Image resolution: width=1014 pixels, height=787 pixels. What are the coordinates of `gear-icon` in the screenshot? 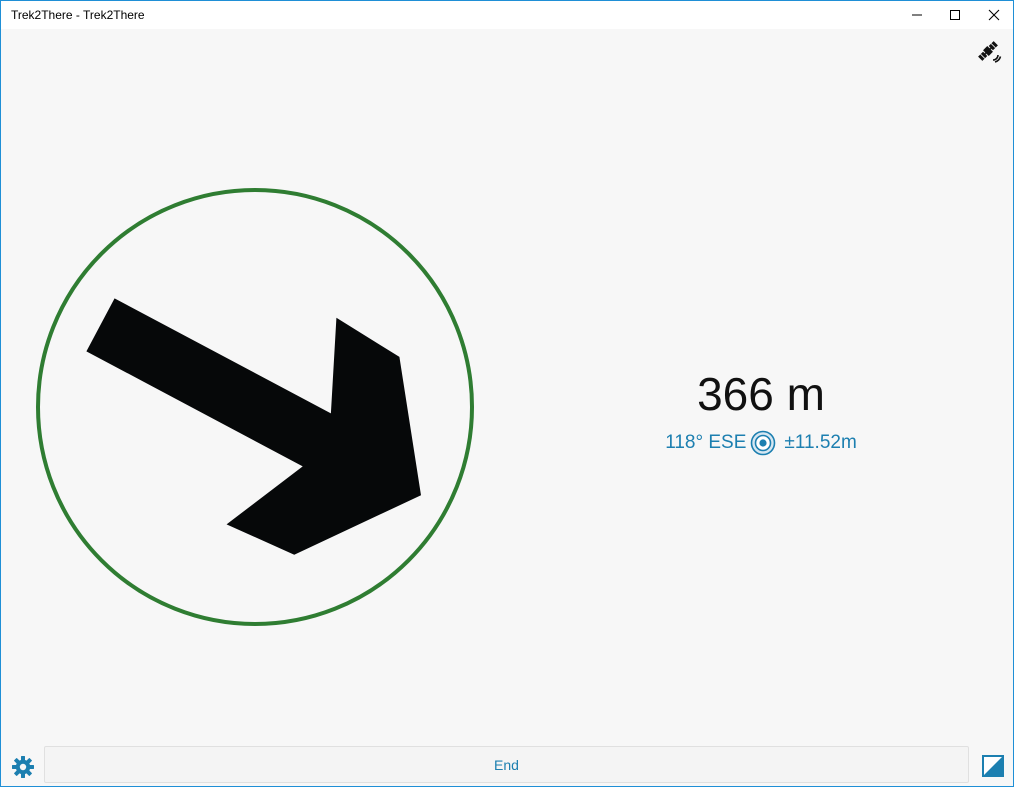 It's located at (23, 767).